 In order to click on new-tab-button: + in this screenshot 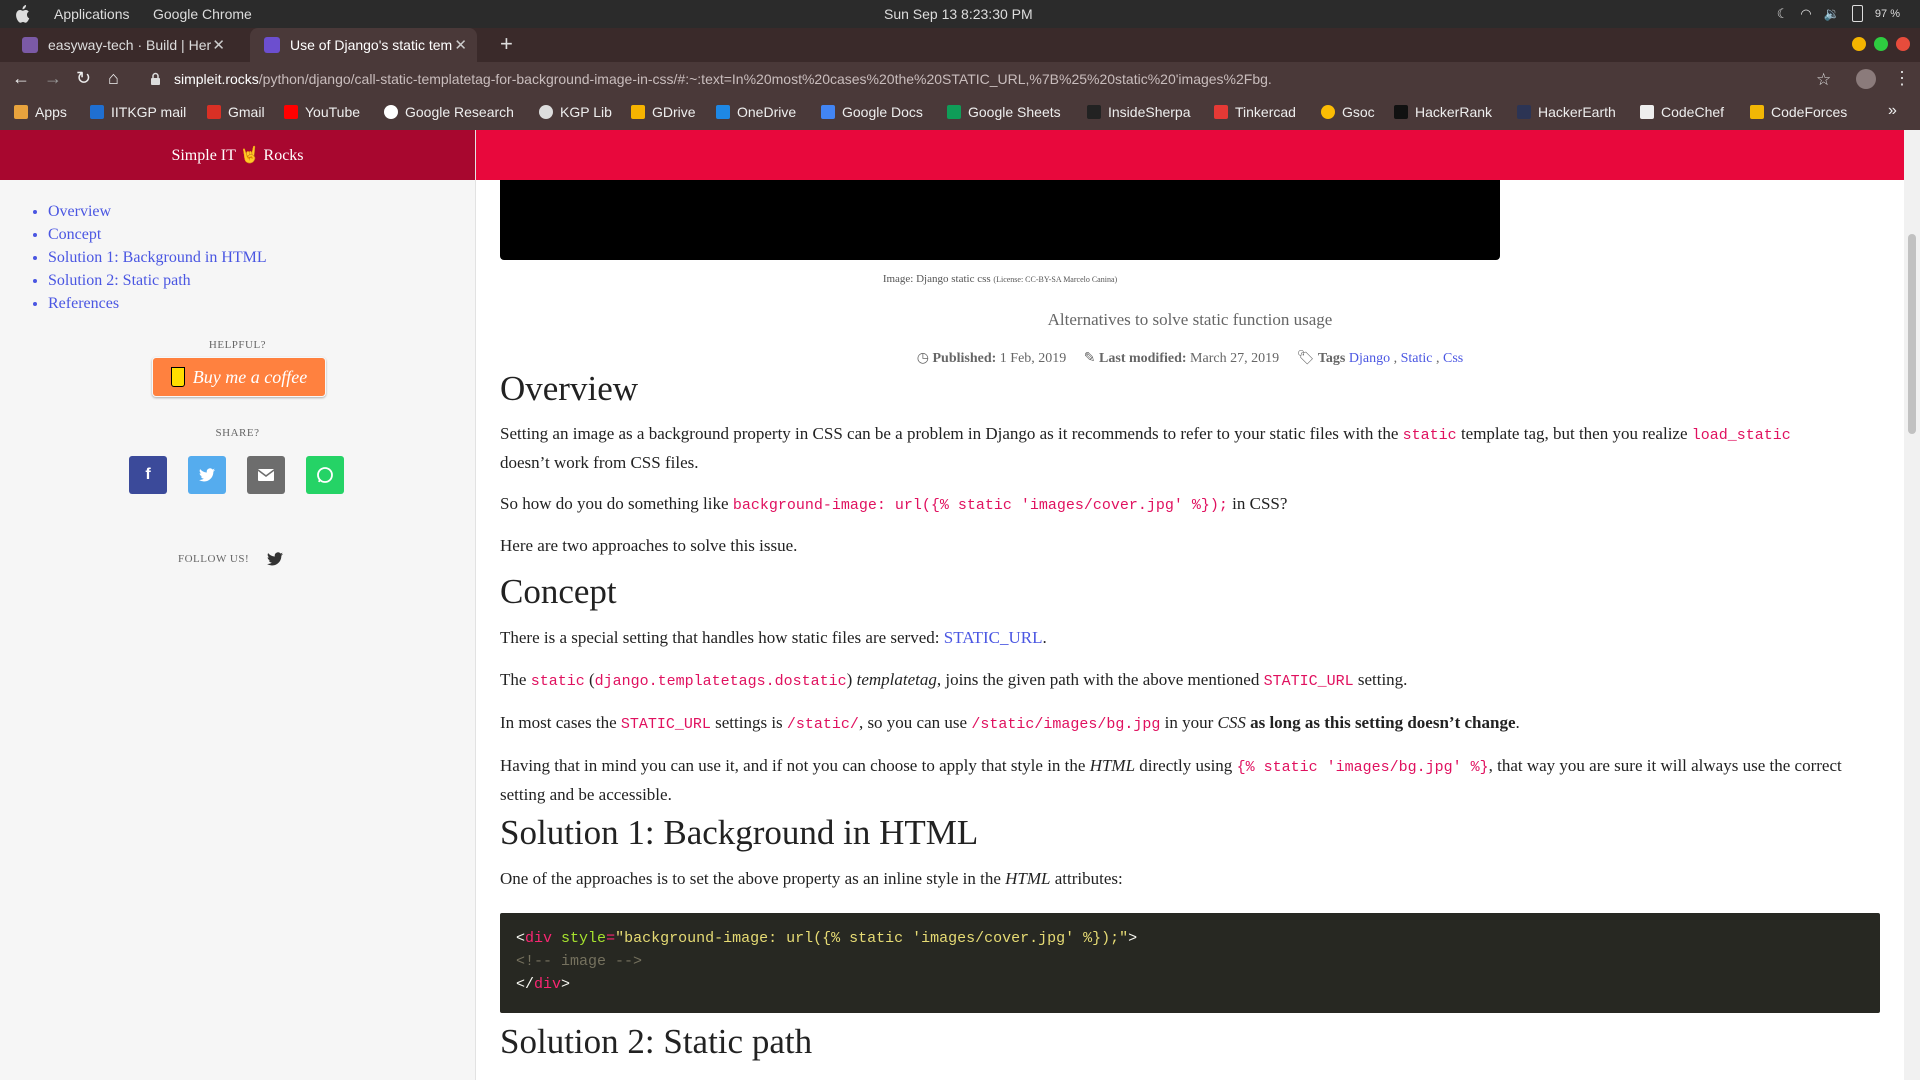, I will do `click(506, 44)`.